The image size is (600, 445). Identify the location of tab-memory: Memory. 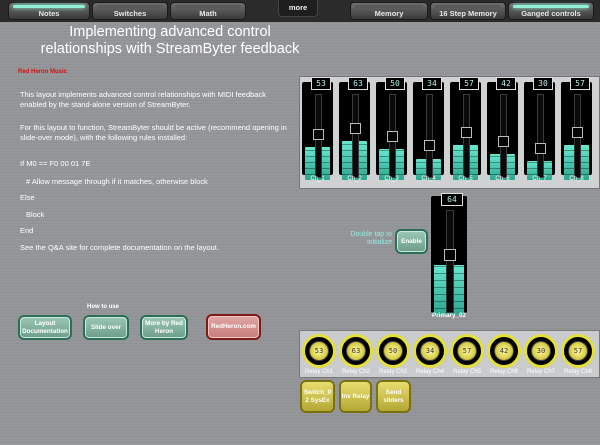
(389, 11).